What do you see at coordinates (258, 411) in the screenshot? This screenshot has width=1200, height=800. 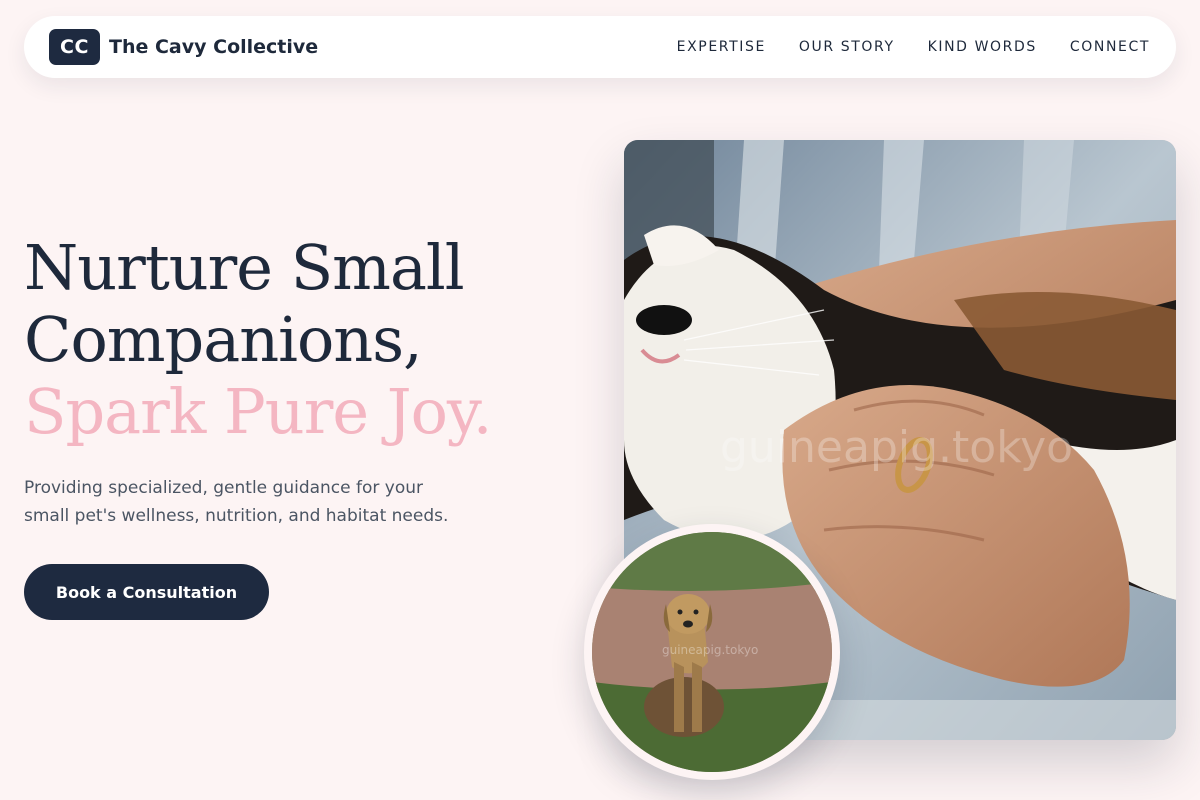 I see `headline-accent: Spark Pure Joy.` at bounding box center [258, 411].